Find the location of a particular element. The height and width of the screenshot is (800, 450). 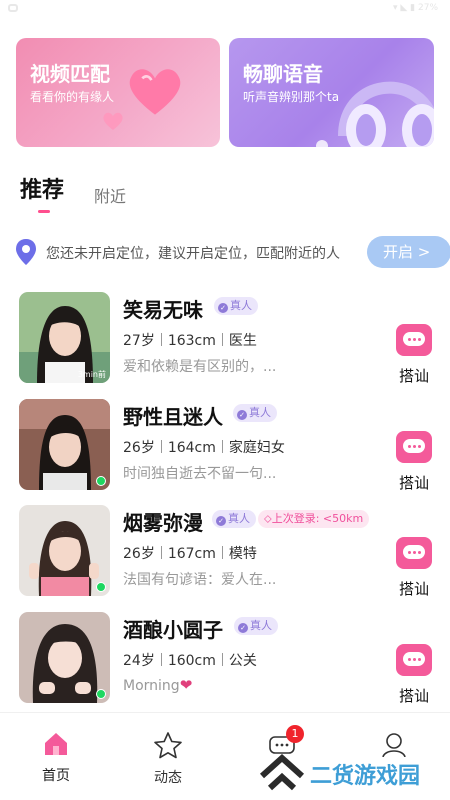

star-icon is located at coordinates (168, 745).